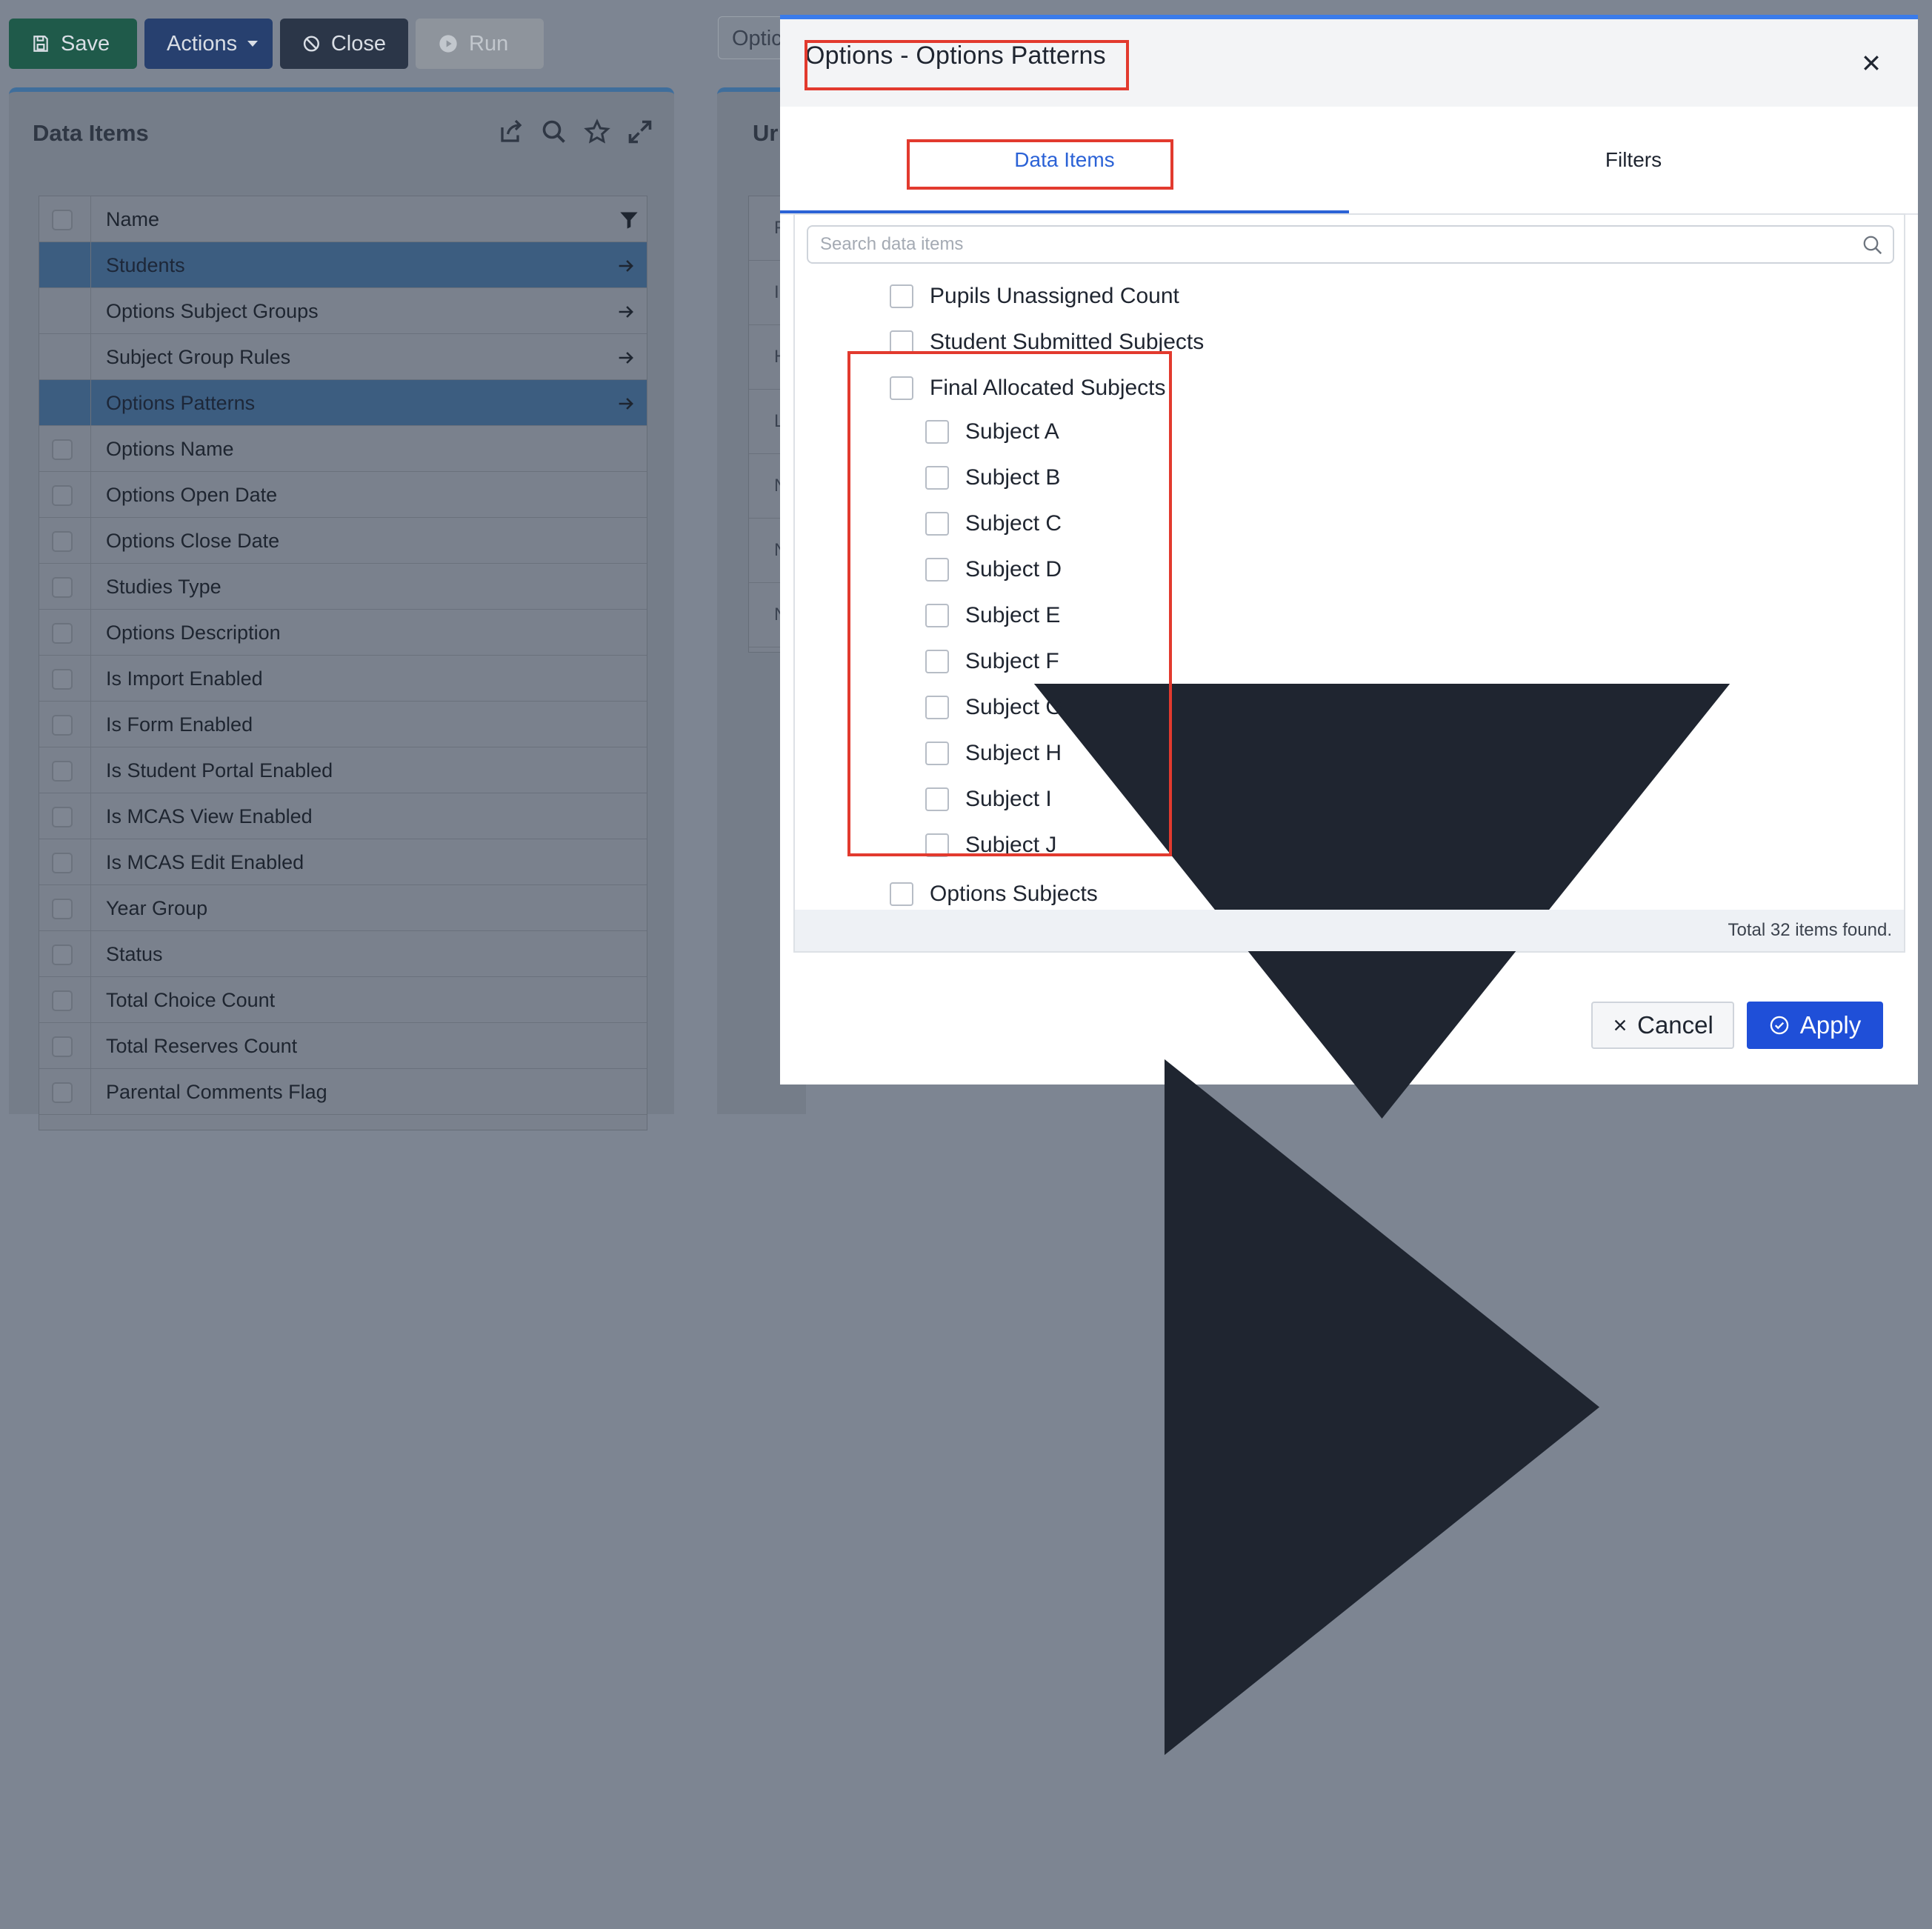  I want to click on grid-header: Name, so click(343, 219).